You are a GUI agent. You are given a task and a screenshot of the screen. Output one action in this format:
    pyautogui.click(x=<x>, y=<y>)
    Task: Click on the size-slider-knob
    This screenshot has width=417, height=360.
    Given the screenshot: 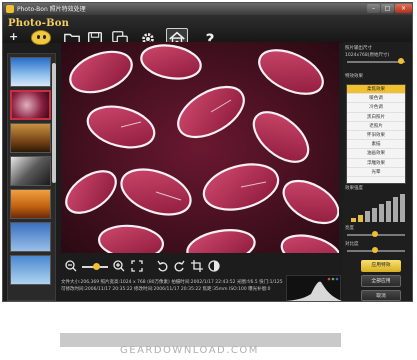 What is the action you would take?
    pyautogui.click(x=401, y=61)
    